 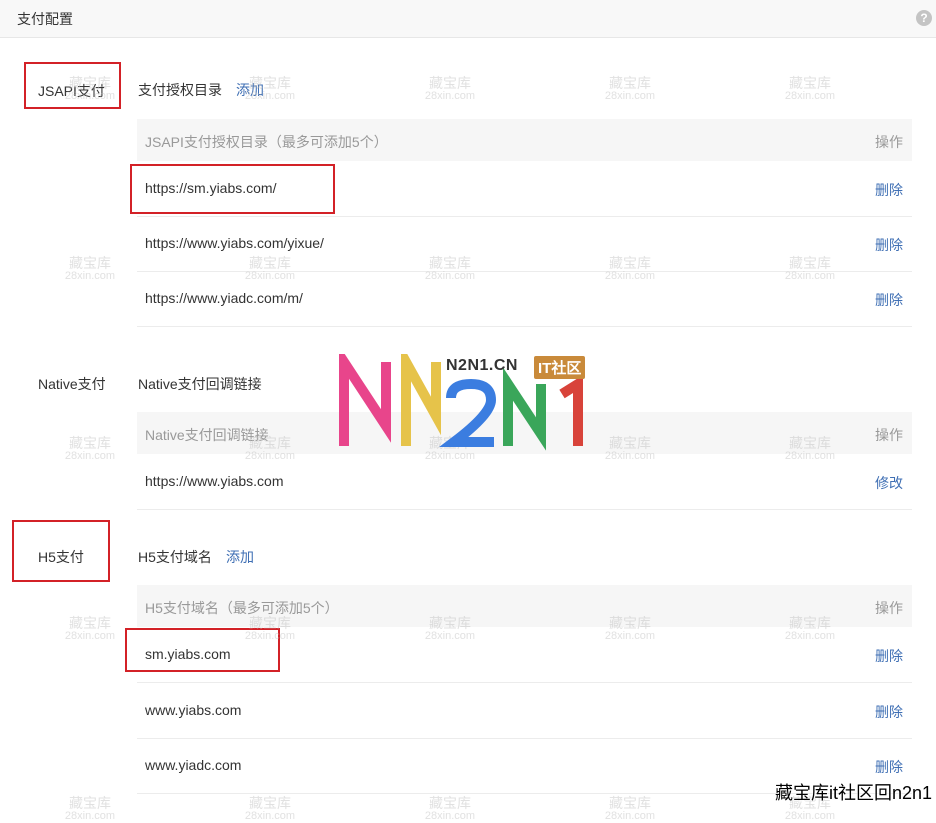 What do you see at coordinates (193, 765) in the screenshot?
I see `h5-domain-cell: www.yiadc.com` at bounding box center [193, 765].